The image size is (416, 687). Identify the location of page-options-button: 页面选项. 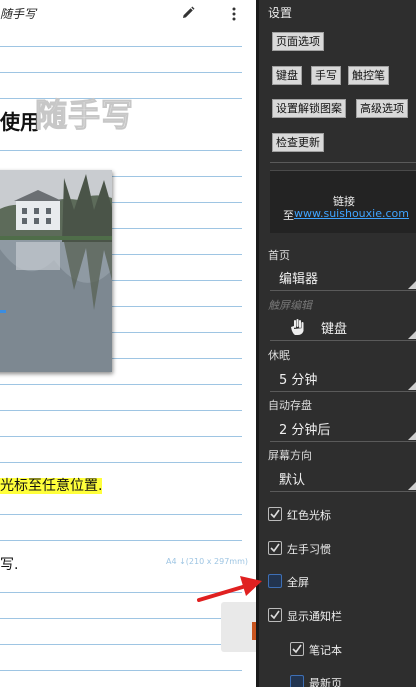
(298, 41).